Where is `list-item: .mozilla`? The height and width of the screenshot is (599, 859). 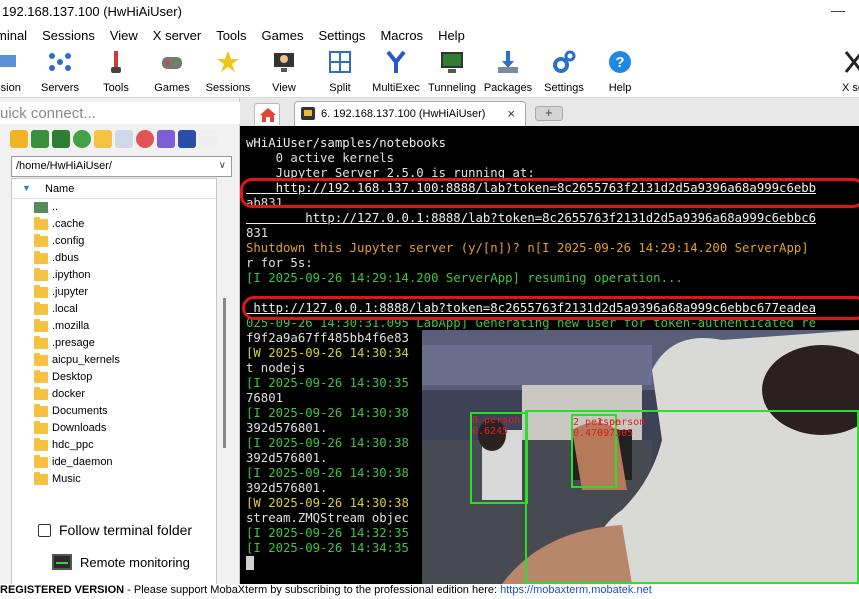
list-item: .mozilla is located at coordinates (114, 326).